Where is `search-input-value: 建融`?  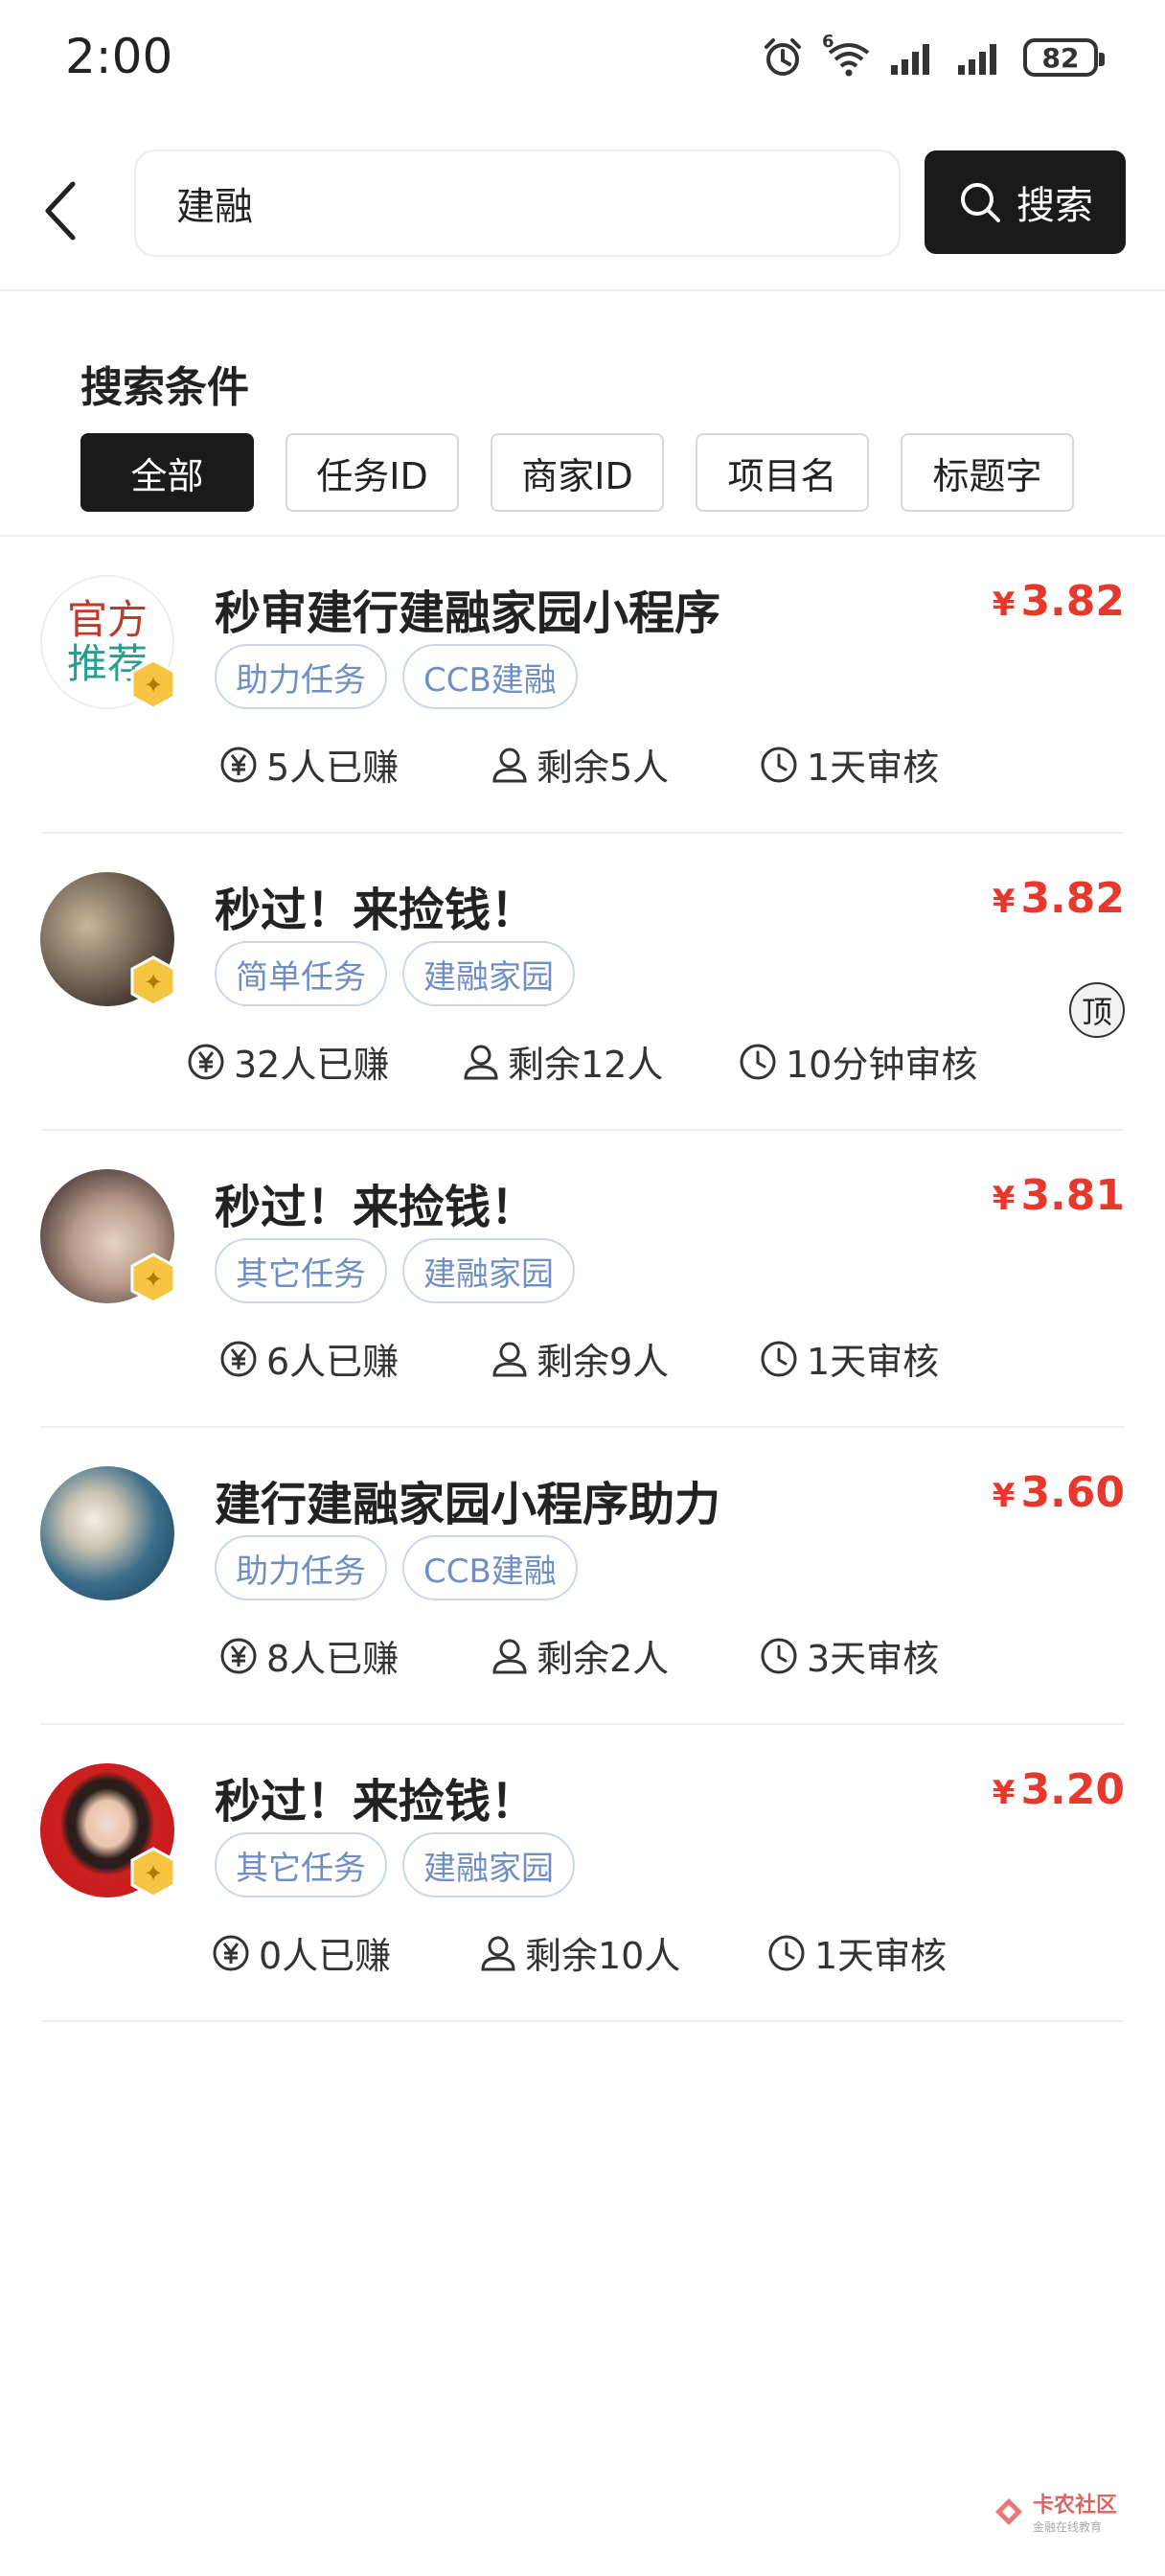
search-input-value: 建融 is located at coordinates (215, 207).